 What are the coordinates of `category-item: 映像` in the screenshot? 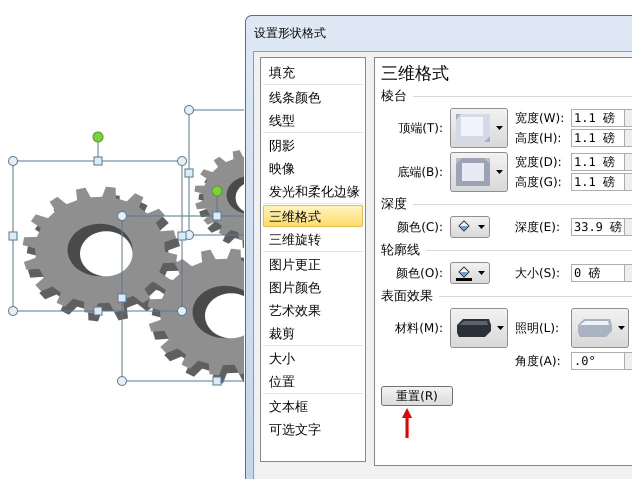 It's located at (313, 168).